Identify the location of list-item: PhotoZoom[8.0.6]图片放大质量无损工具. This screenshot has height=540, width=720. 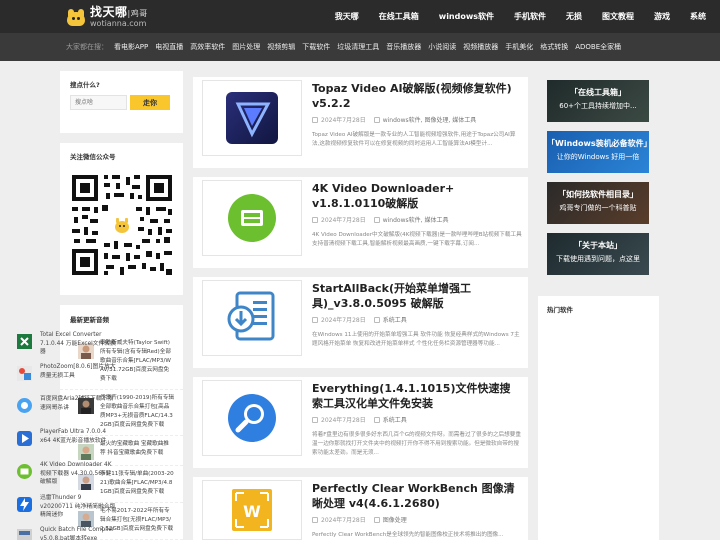
(66, 372).